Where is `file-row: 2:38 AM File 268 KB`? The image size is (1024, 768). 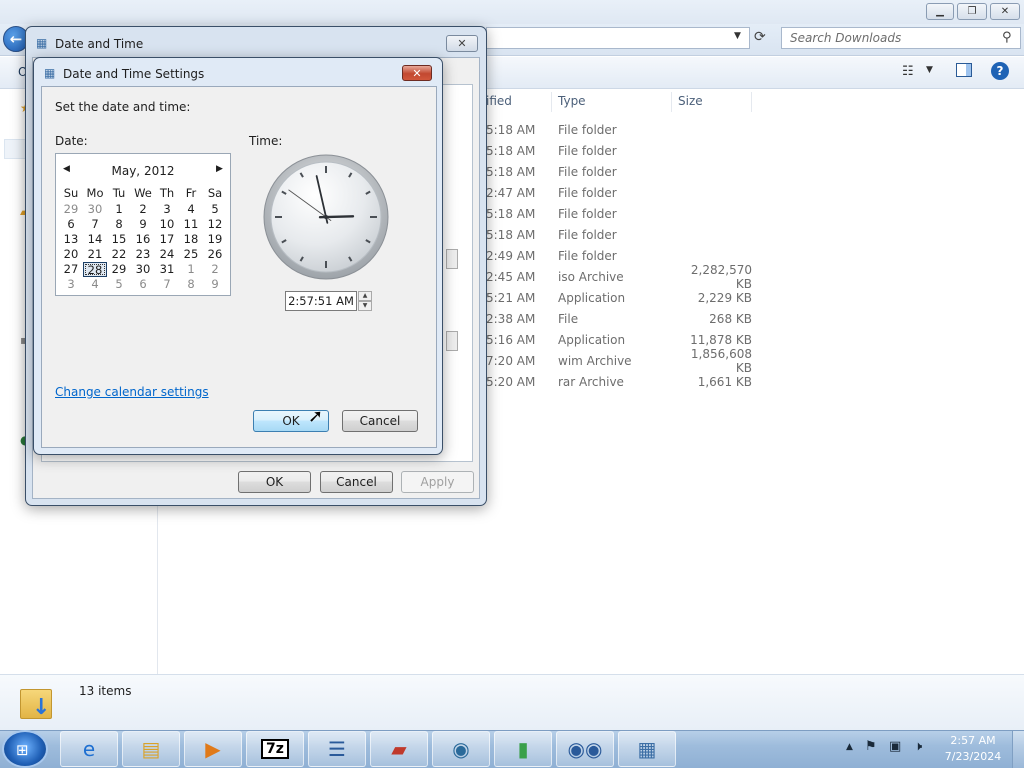 file-row: 2:38 AM File 268 KB is located at coordinates (755, 318).